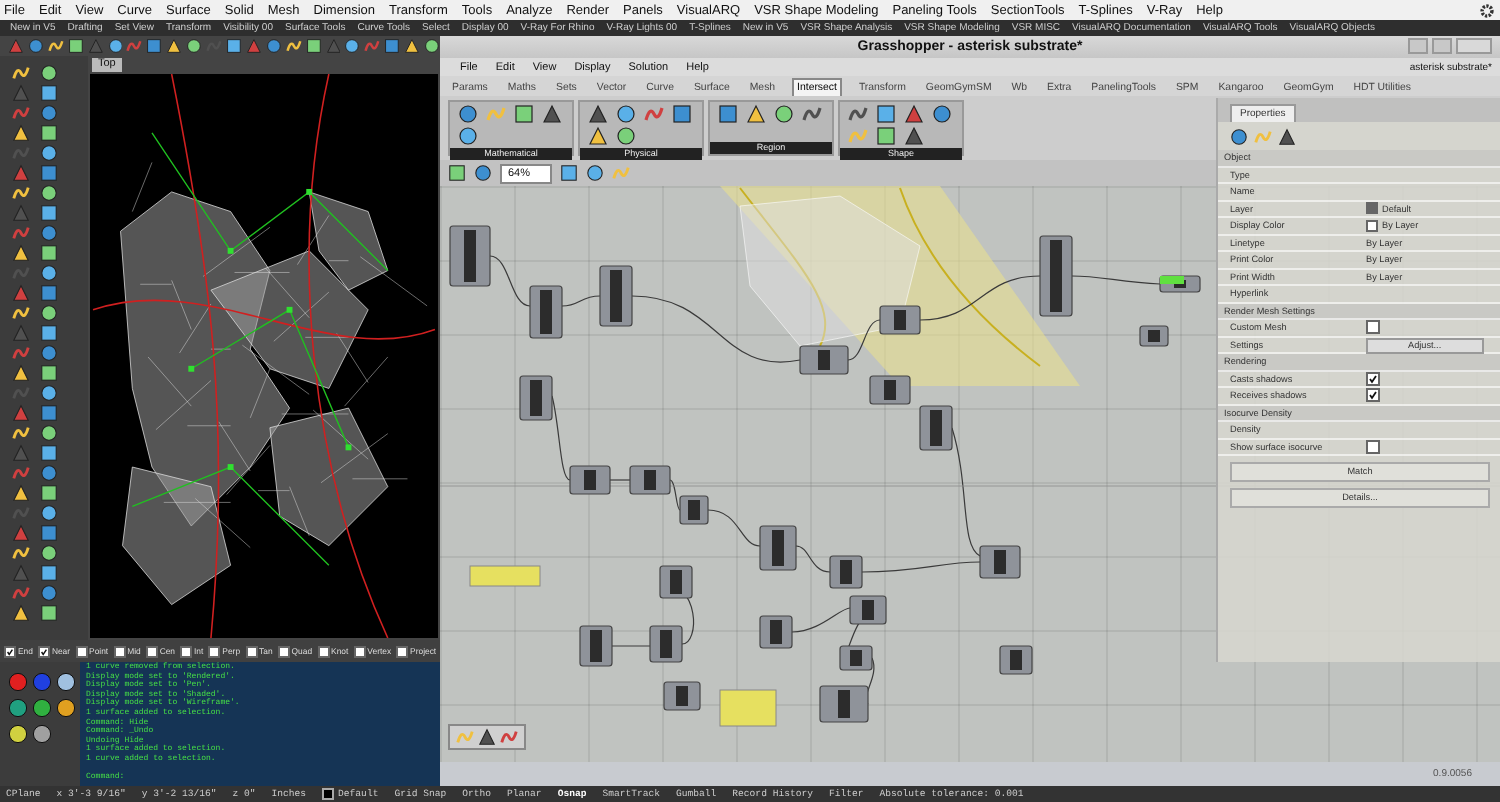  I want to click on tool-icon, so click(42, 734).